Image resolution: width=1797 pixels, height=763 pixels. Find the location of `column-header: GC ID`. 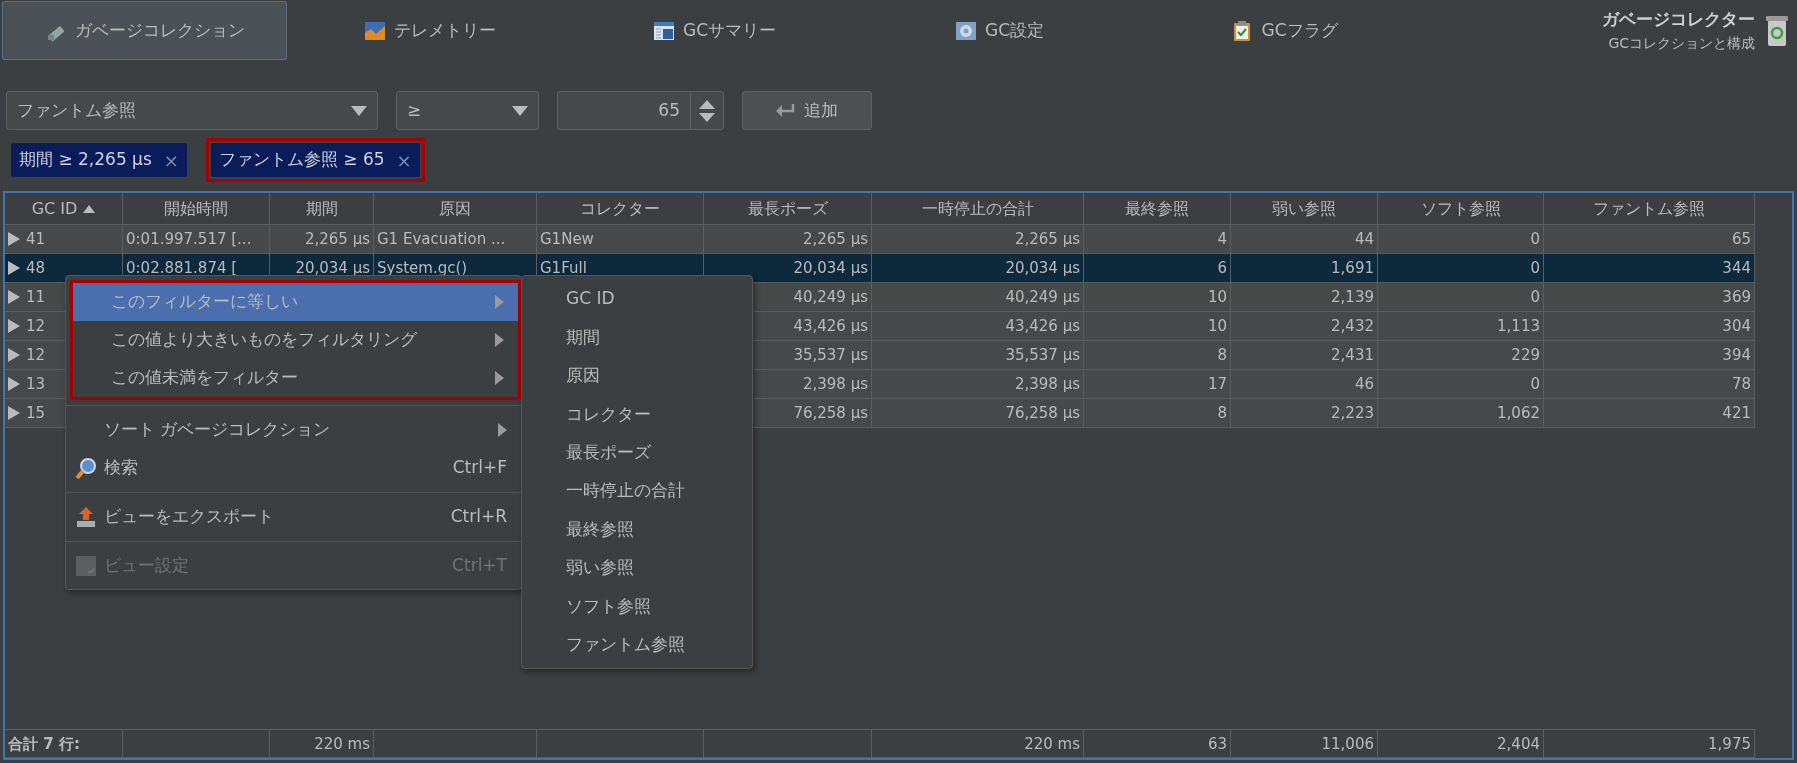

column-header: GC ID is located at coordinates (64, 209).